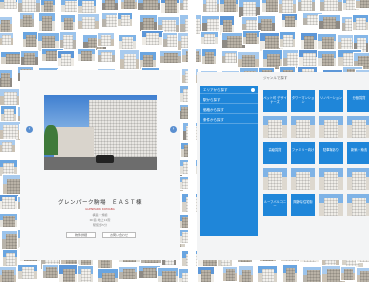 The width and height of the screenshot is (369, 282). What do you see at coordinates (303, 153) in the screenshot?
I see `category-button: ファミリー向け` at bounding box center [303, 153].